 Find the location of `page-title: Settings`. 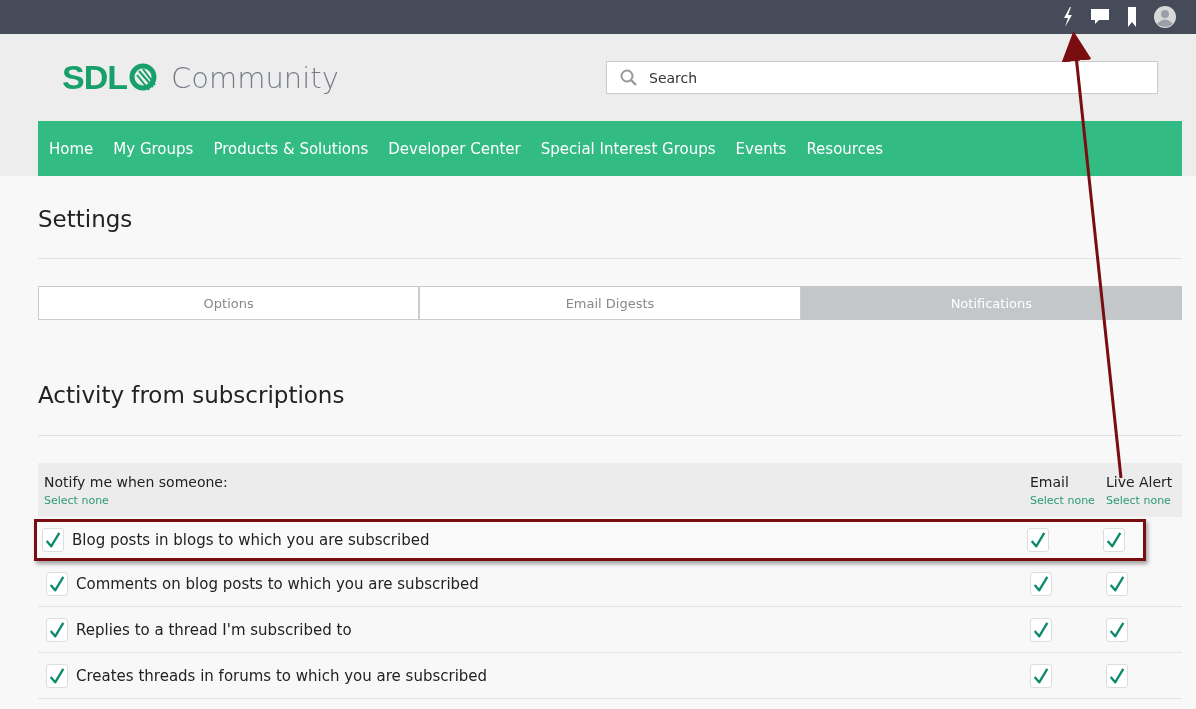

page-title: Settings is located at coordinates (86, 219).